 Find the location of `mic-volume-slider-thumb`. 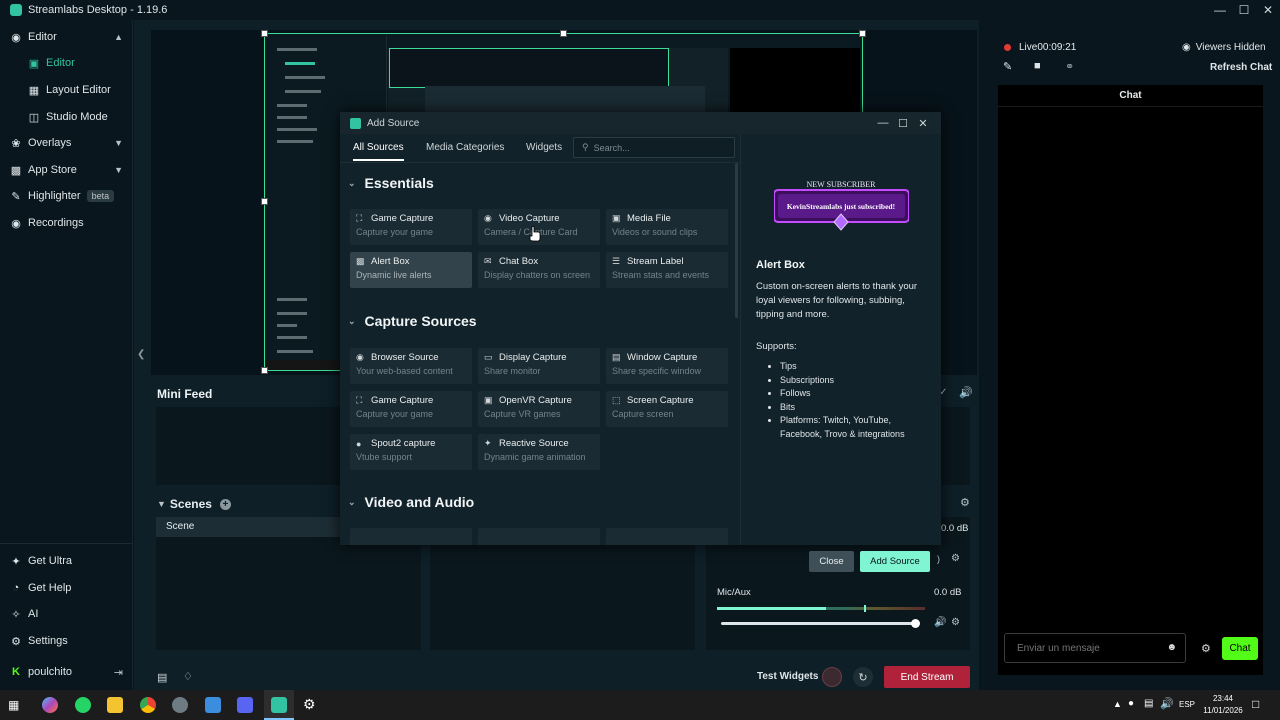

mic-volume-slider-thumb is located at coordinates (915, 623).